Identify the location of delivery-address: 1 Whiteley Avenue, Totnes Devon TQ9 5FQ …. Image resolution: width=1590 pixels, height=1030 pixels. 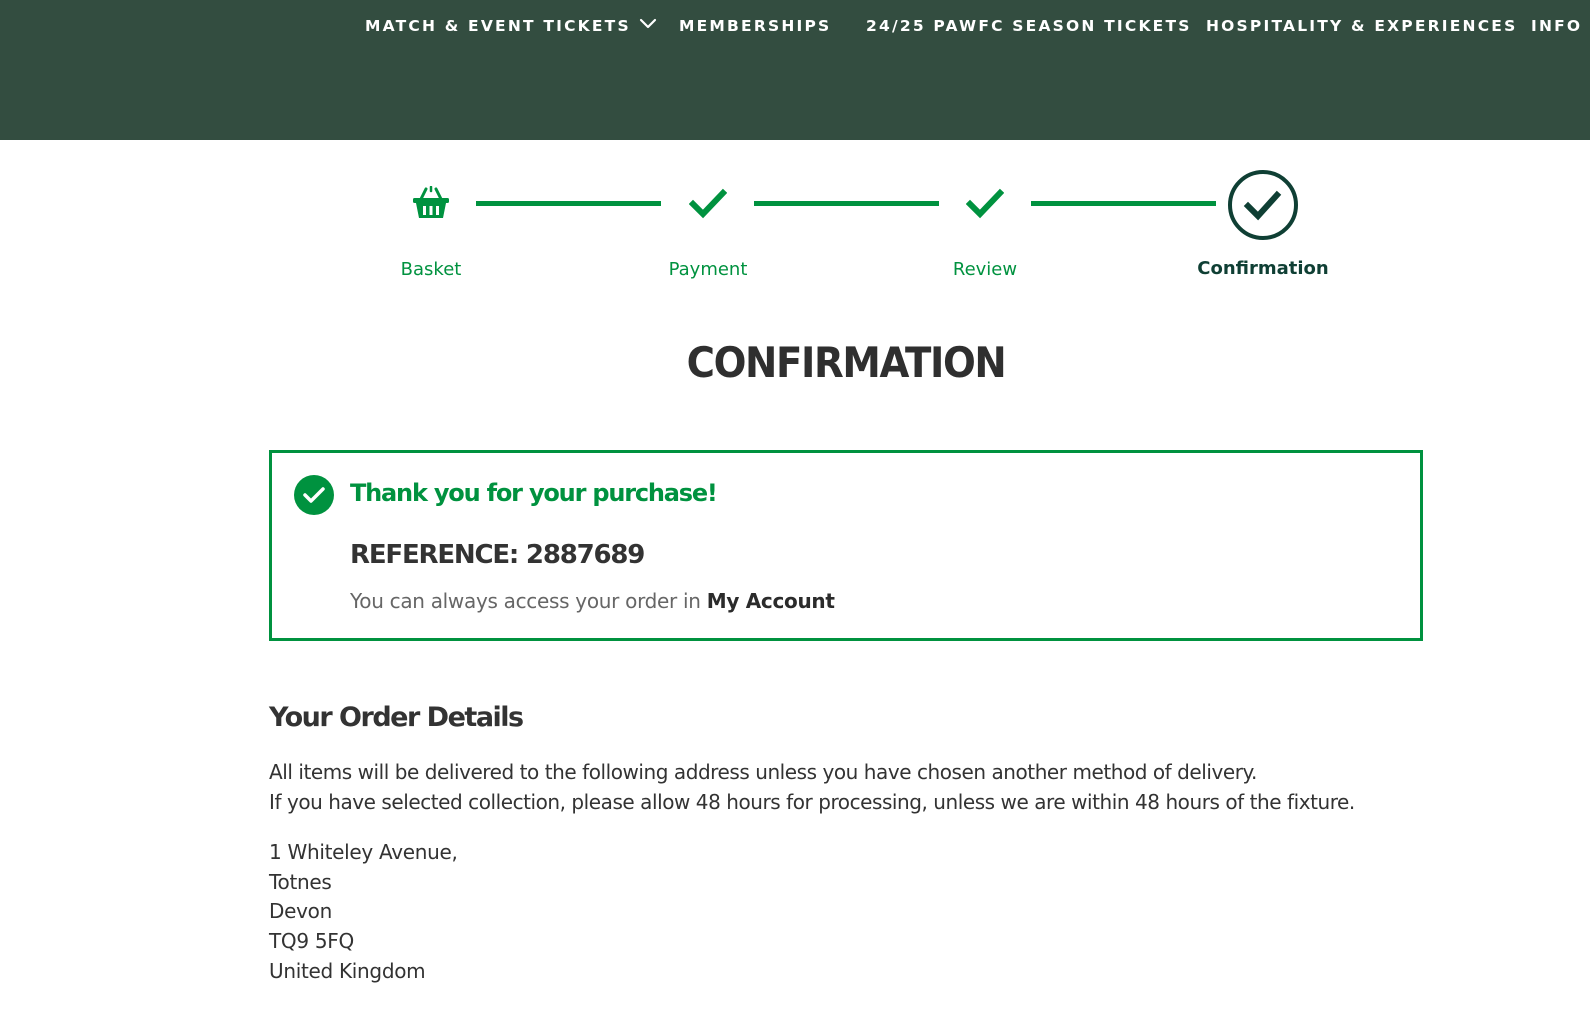
(363, 912).